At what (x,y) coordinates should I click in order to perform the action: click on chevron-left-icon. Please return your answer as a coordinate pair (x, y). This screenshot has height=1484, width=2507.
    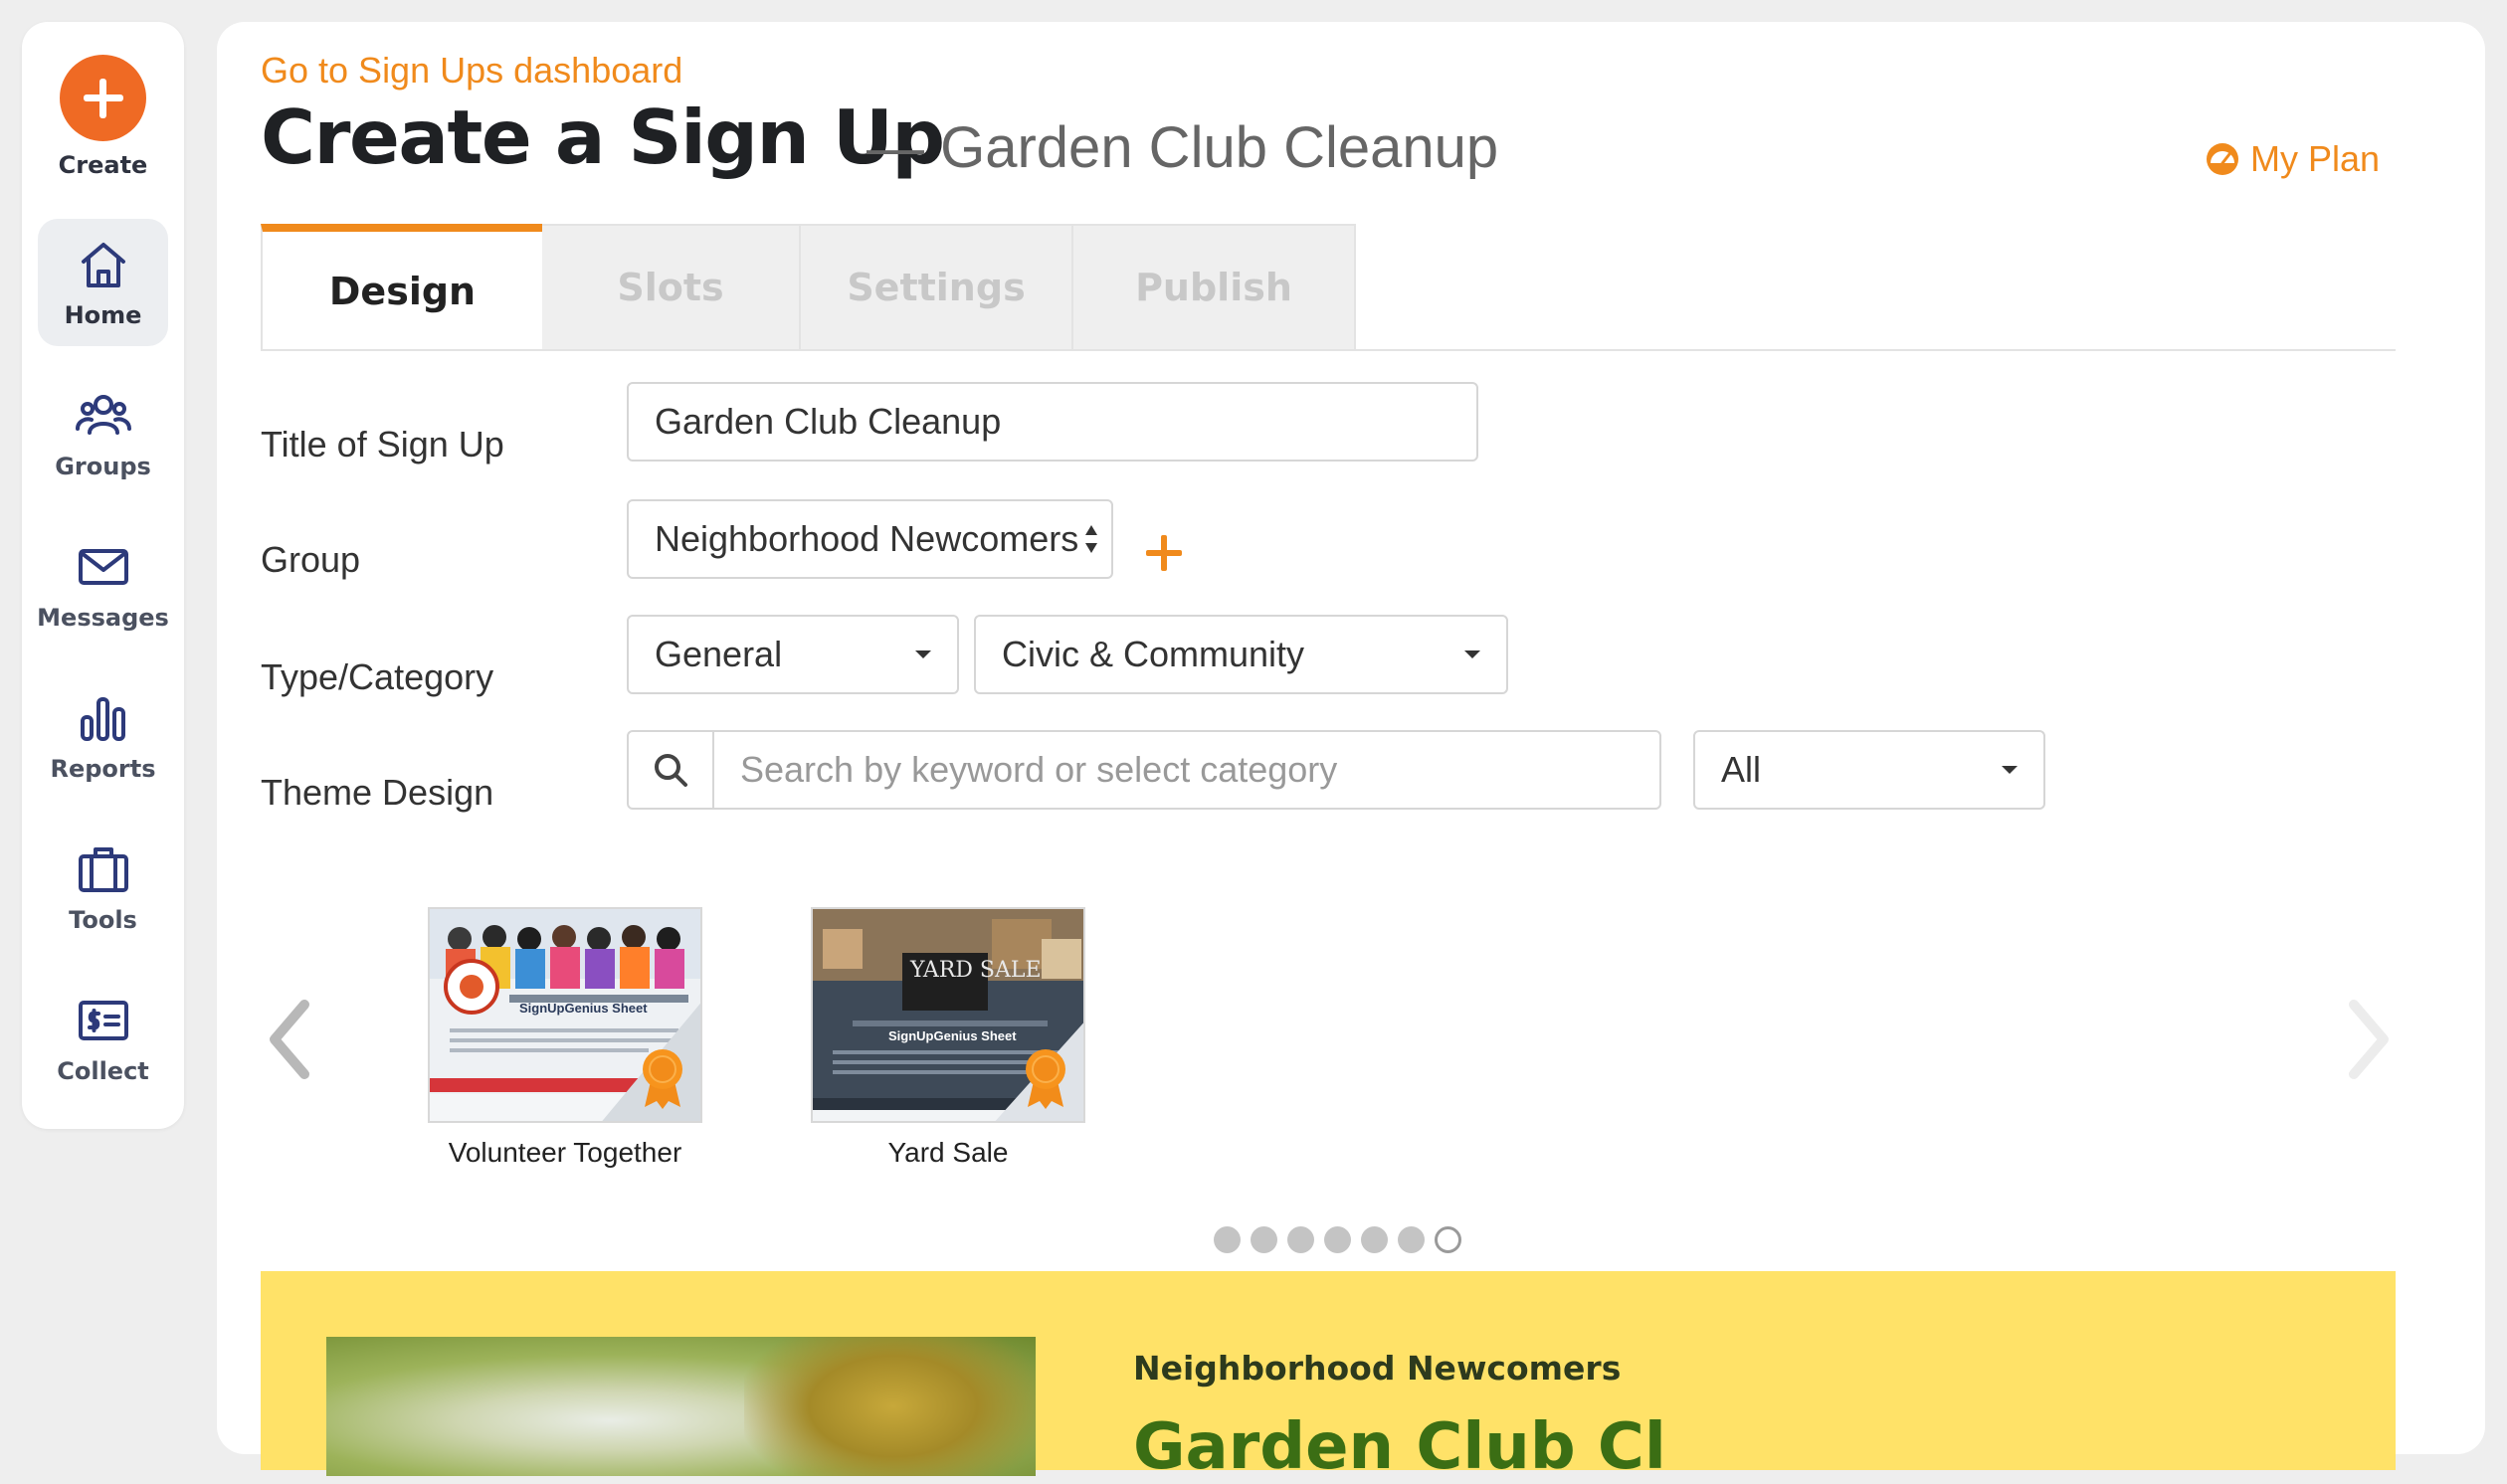
    Looking at the image, I should click on (289, 1040).